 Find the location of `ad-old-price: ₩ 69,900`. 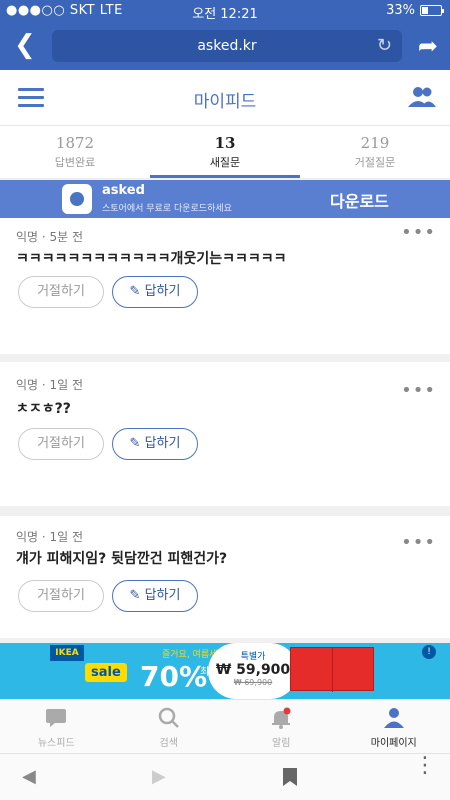

ad-old-price: ₩ 69,900 is located at coordinates (253, 682).